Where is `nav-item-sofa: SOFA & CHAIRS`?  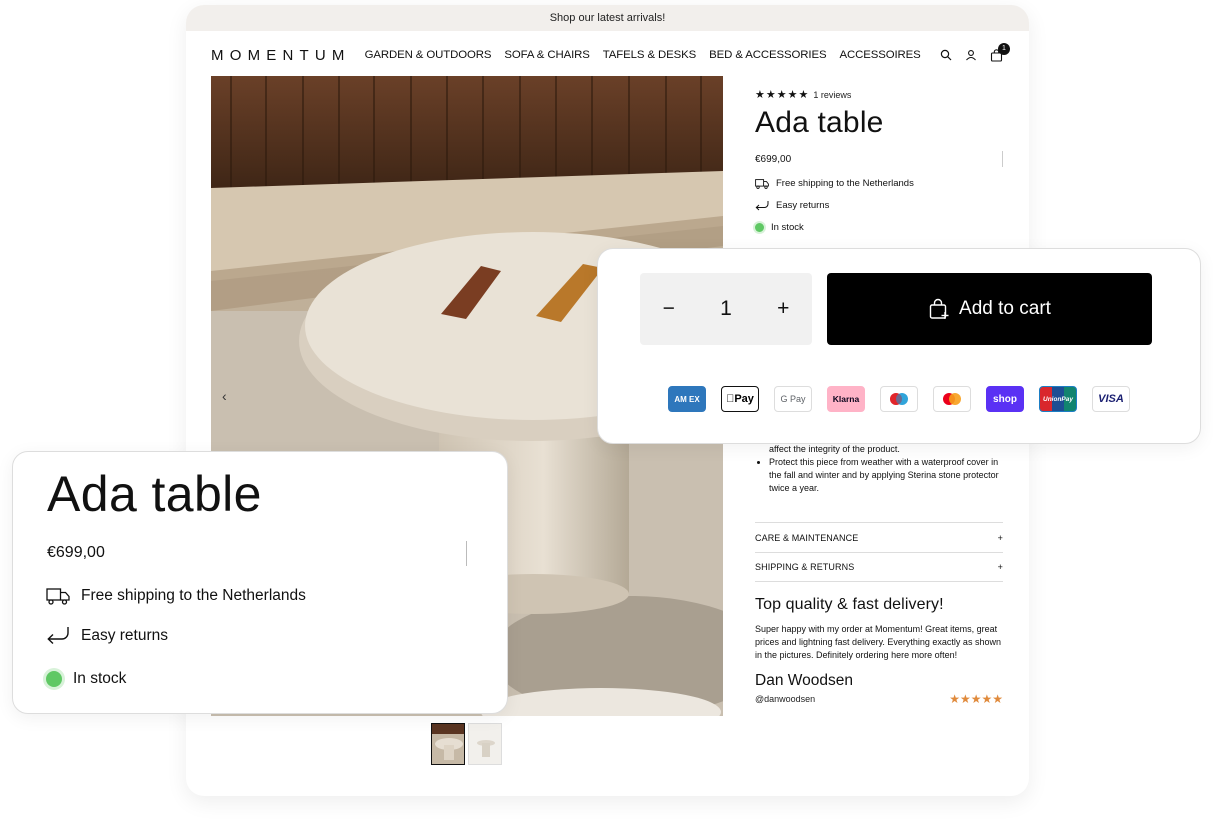
nav-item-sofa: SOFA & CHAIRS is located at coordinates (547, 55).